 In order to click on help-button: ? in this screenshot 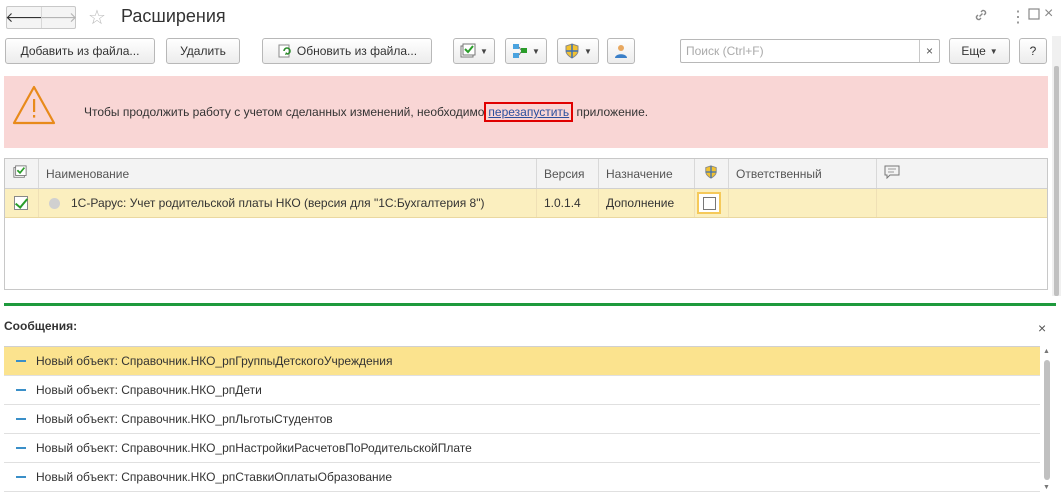, I will do `click(1033, 51)`.